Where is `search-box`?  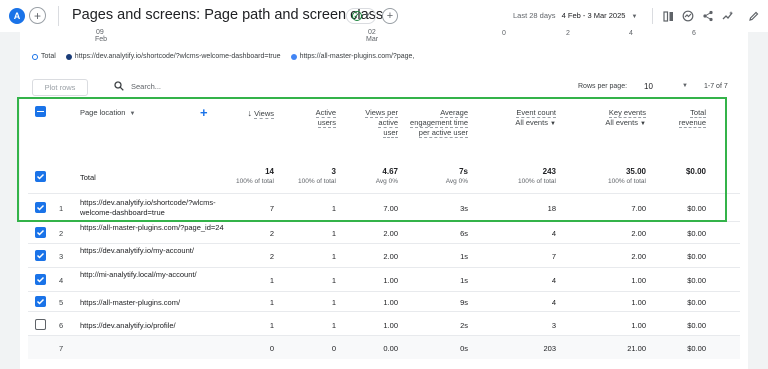 search-box is located at coordinates (222, 86).